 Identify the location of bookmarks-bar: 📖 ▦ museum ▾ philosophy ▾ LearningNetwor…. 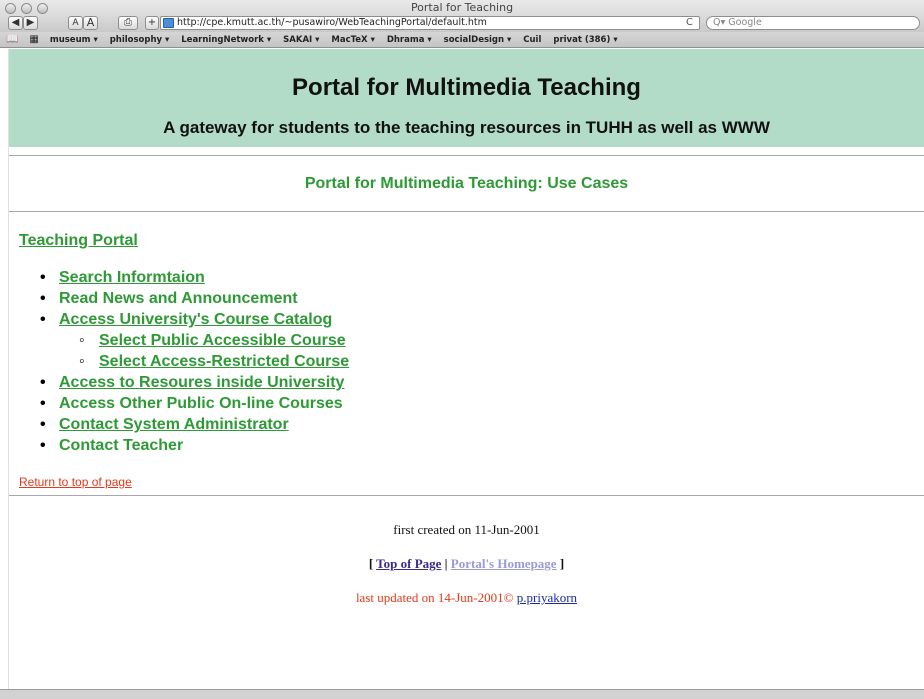
(462, 40).